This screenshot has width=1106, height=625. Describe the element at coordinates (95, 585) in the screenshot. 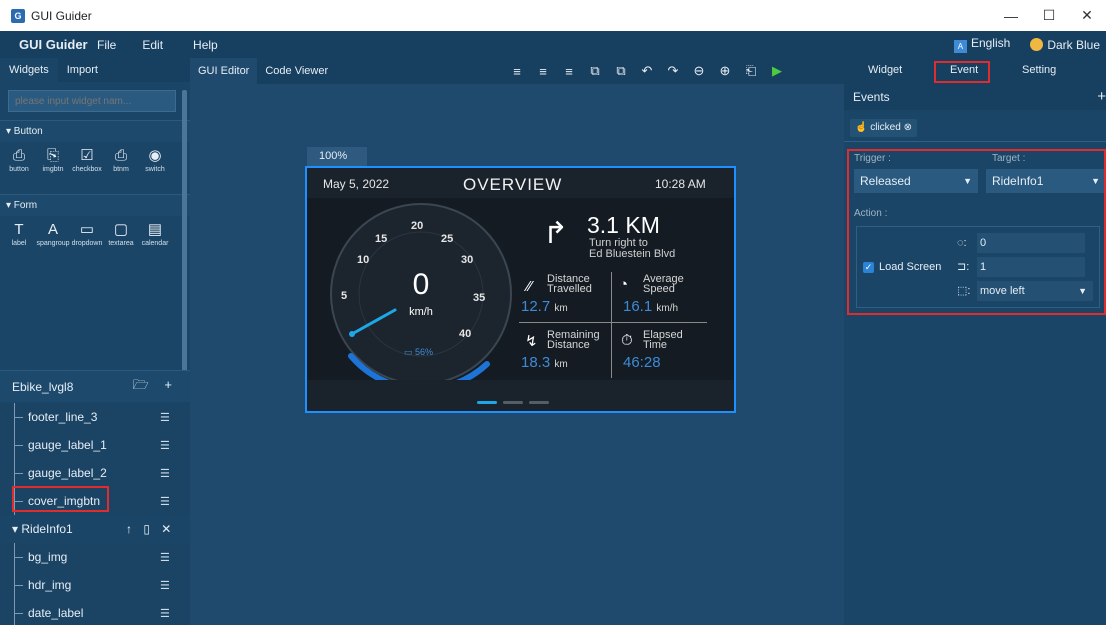

I see `tree-item-hdr-img: hdr_img ☰` at that location.